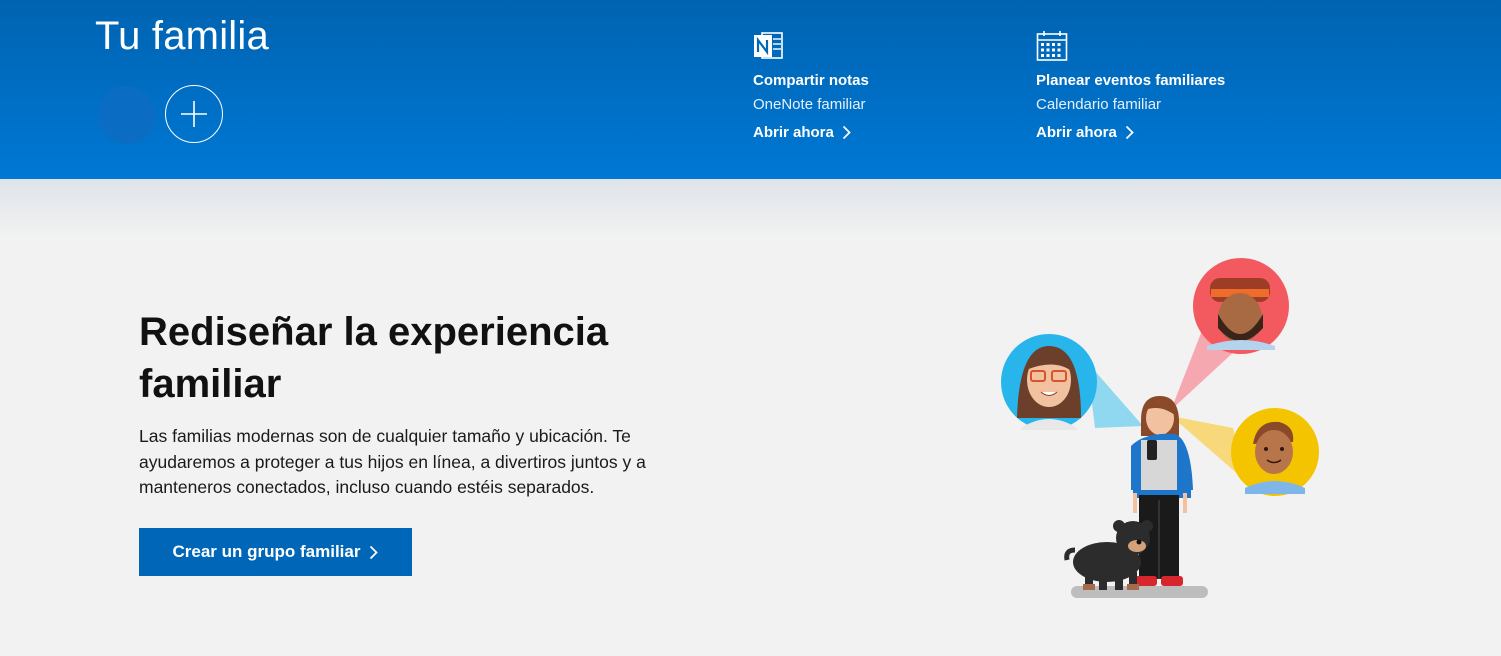  Describe the element at coordinates (811, 80) in the screenshot. I see `promo-title: Compartir notas` at that location.